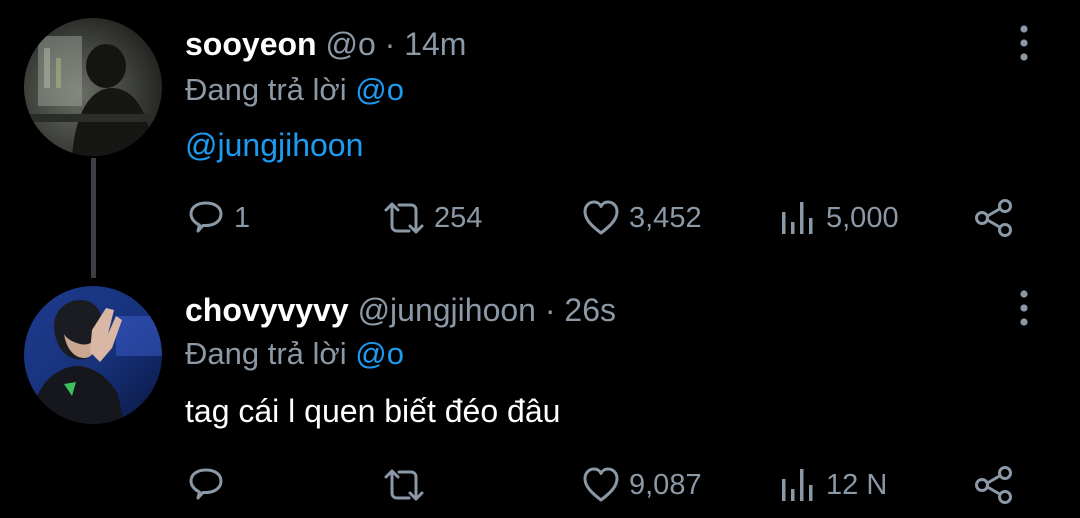 This screenshot has height=518, width=1080. I want to click on username: @o, so click(350, 44).